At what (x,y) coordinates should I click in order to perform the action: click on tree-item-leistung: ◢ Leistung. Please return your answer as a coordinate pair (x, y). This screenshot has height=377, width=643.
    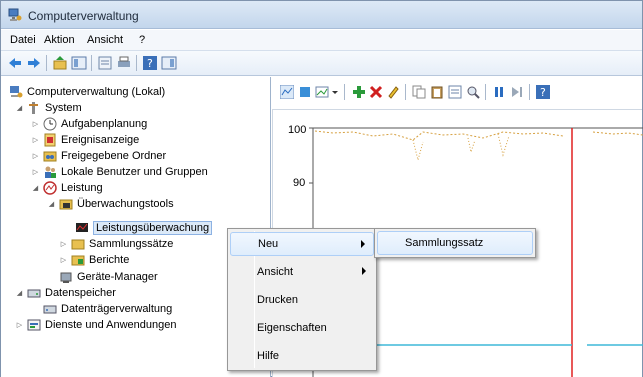
    Looking at the image, I should click on (67, 188).